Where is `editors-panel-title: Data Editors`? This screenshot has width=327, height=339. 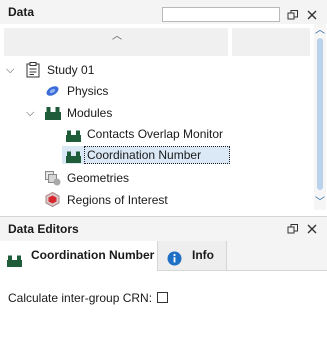 editors-panel-title: Data Editors is located at coordinates (43, 229).